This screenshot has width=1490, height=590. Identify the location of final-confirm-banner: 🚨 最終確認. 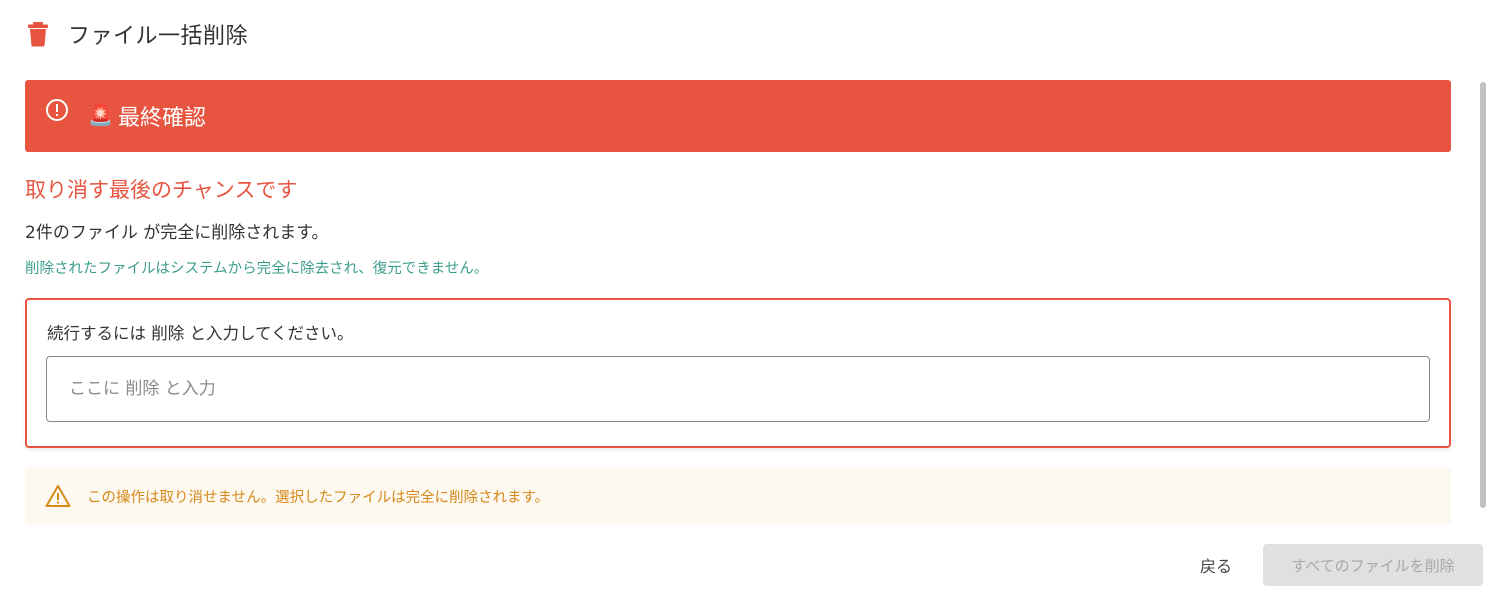
(738, 116).